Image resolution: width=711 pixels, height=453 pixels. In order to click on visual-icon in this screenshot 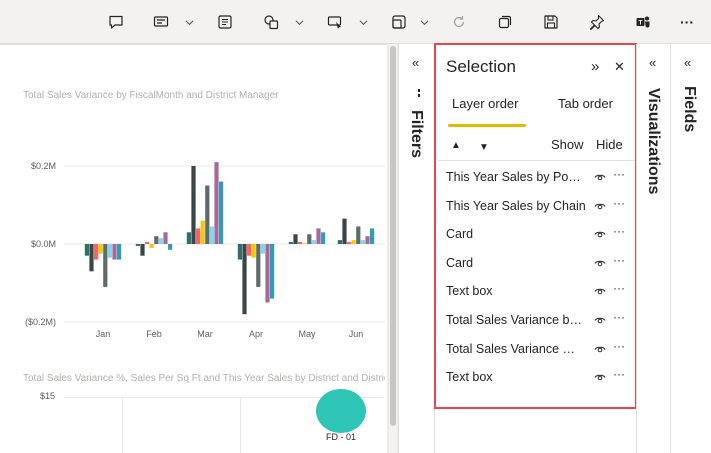, I will do `click(399, 22)`.